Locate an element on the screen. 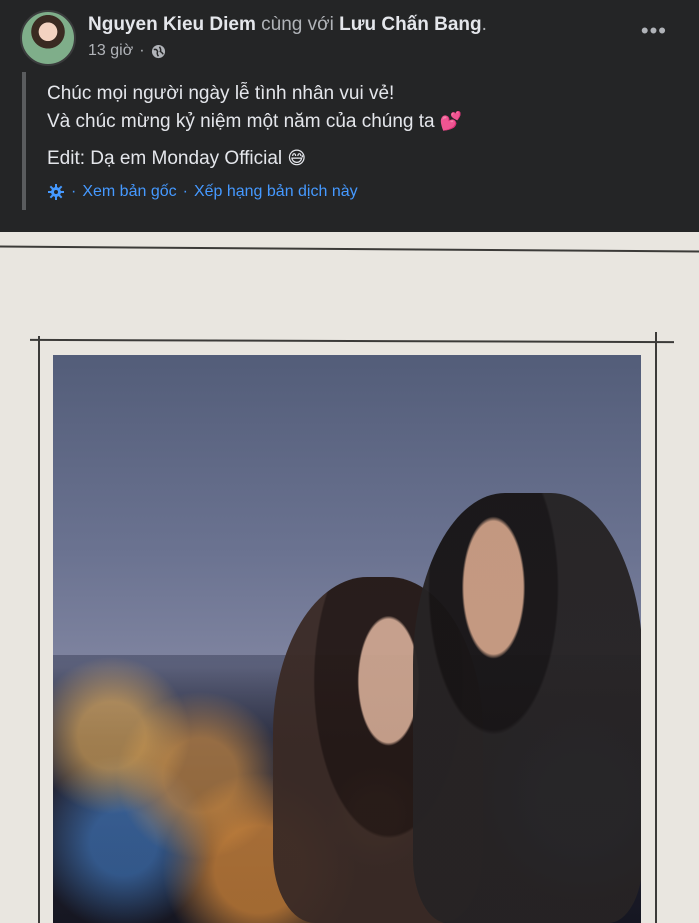  tagged-suffix: . is located at coordinates (484, 24).